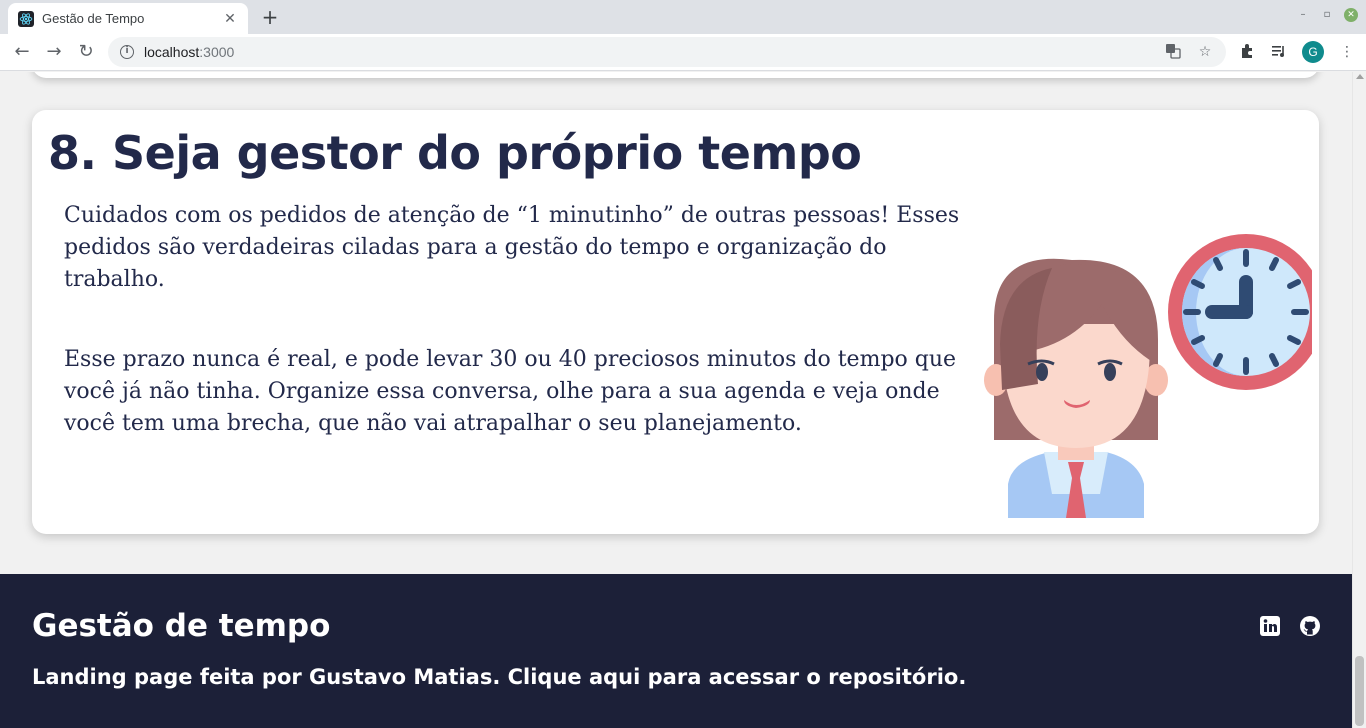  What do you see at coordinates (1173, 52) in the screenshot?
I see `translate-icon` at bounding box center [1173, 52].